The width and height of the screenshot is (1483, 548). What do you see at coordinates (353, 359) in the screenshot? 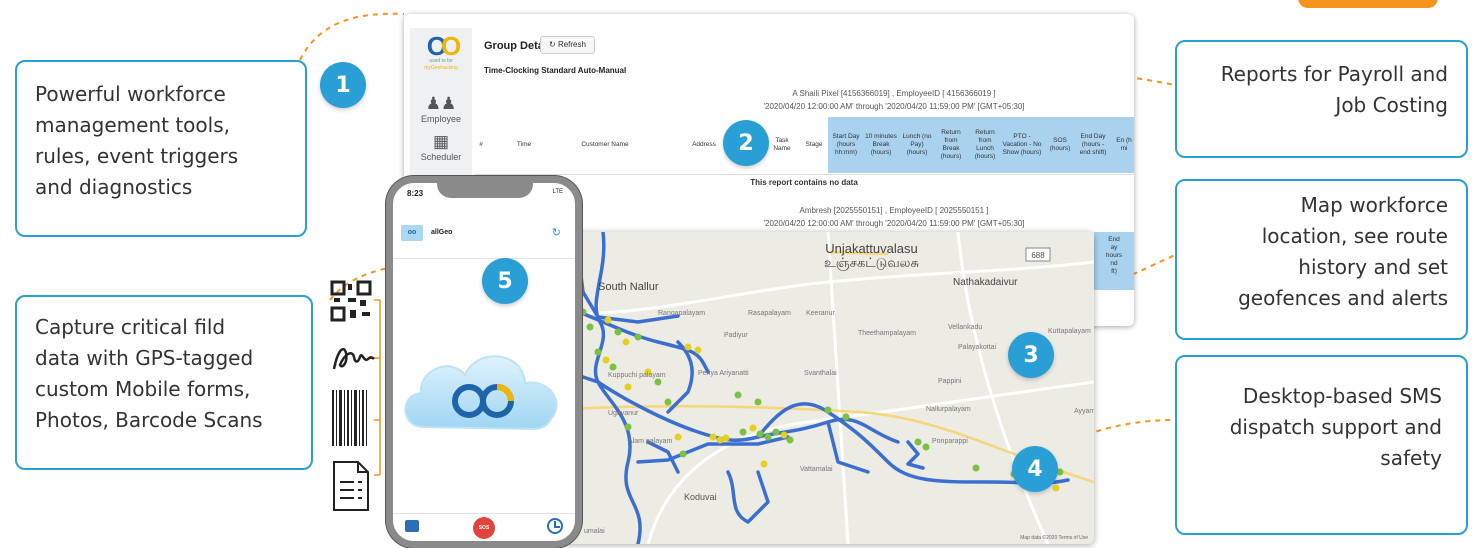
I see `signature-icon` at bounding box center [353, 359].